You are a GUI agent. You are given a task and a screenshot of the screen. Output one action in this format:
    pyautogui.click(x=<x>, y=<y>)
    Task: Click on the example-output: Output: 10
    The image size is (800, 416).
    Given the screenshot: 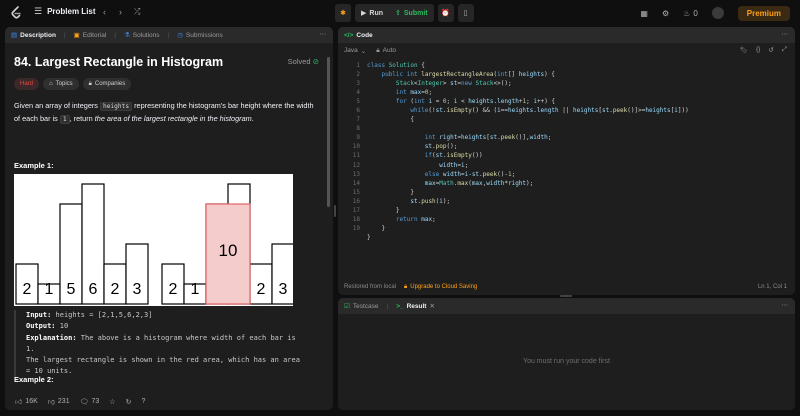 What is the action you would take?
    pyautogui.click(x=174, y=326)
    